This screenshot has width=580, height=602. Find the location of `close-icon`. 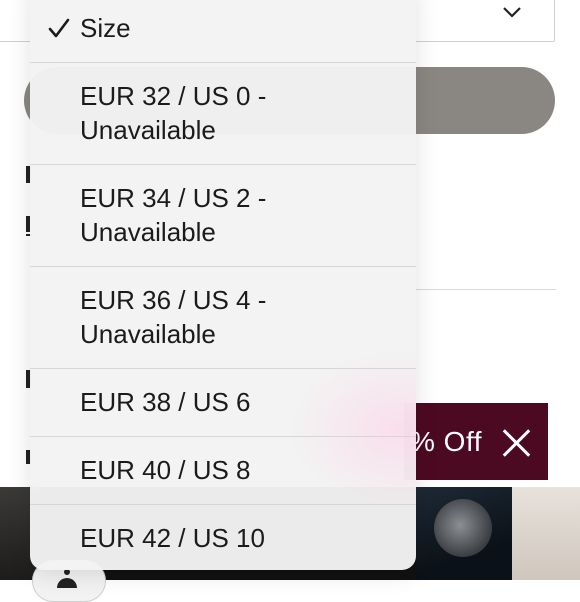

close-icon is located at coordinates (516, 443).